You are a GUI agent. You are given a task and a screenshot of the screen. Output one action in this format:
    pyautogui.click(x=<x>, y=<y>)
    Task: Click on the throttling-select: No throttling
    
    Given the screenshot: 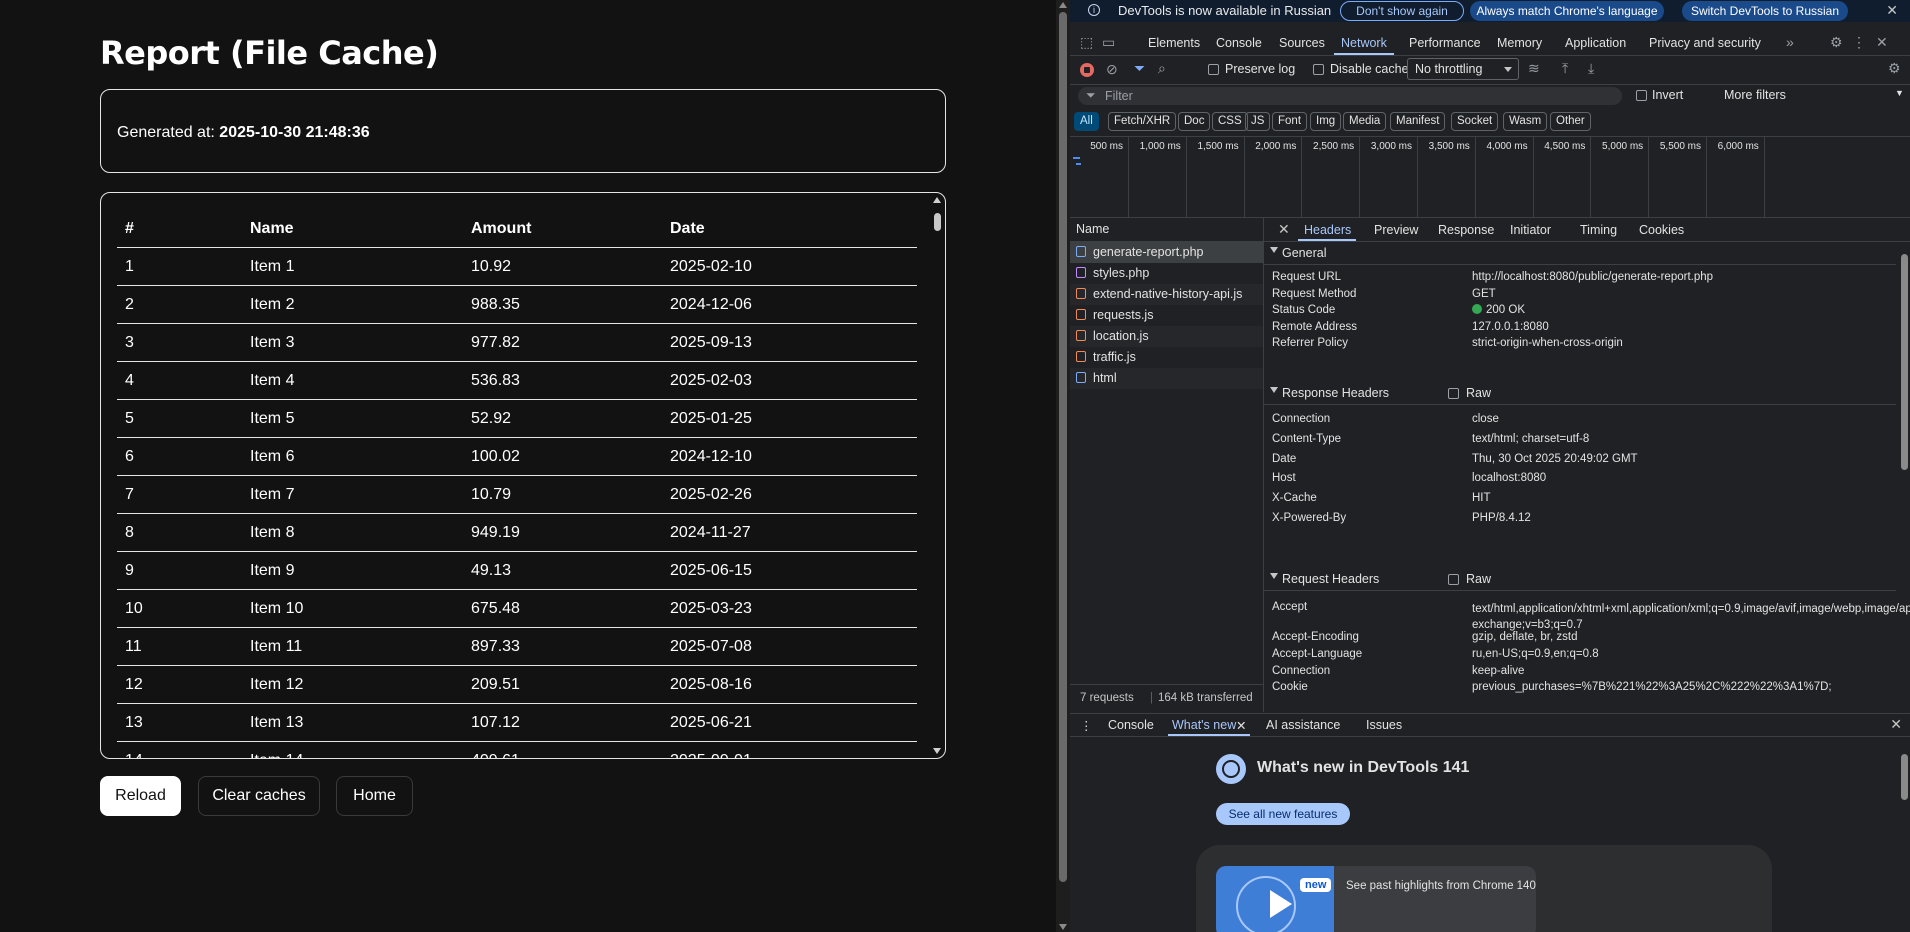 What is the action you would take?
    pyautogui.click(x=1463, y=69)
    